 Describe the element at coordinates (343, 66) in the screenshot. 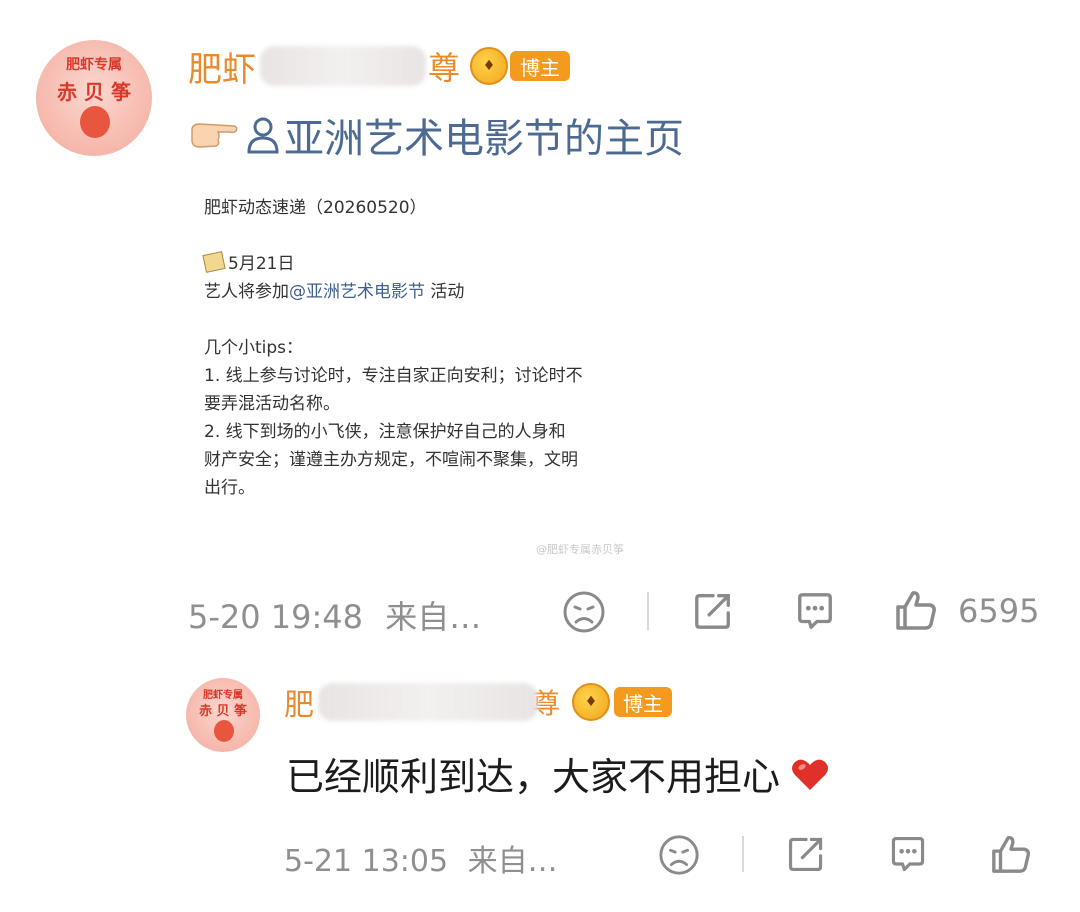

I see `post-author-name-redacted` at that location.